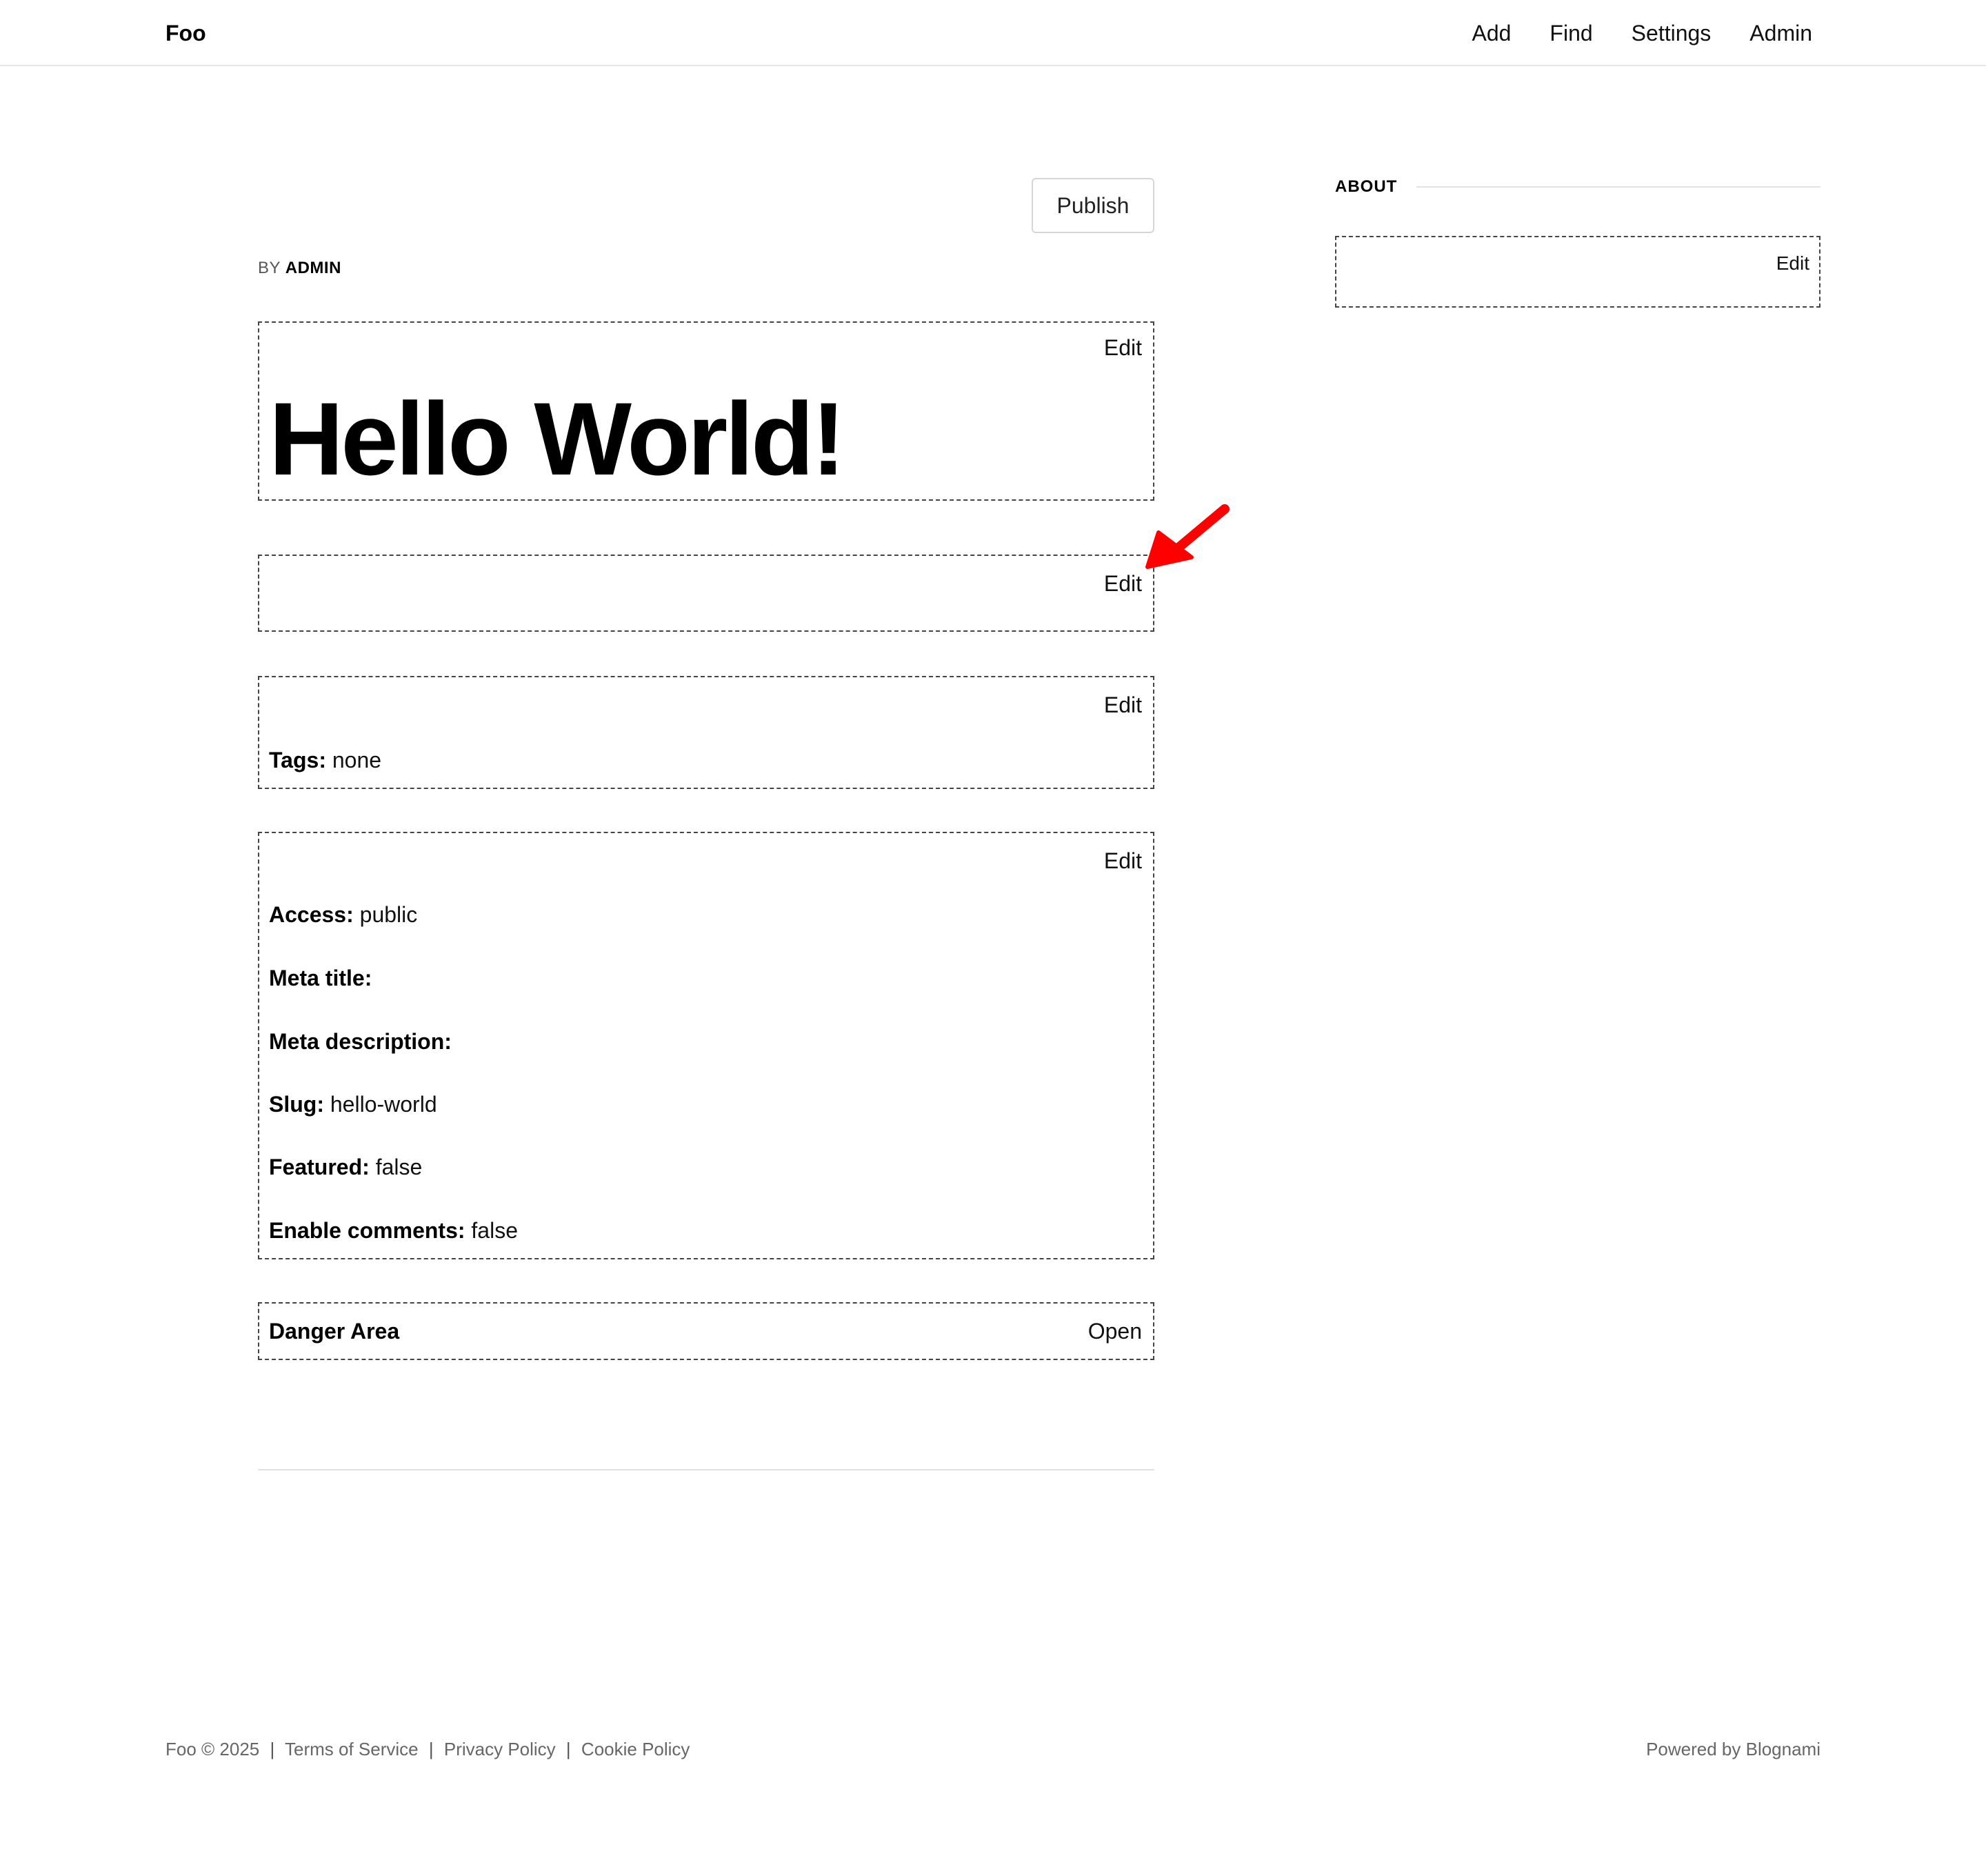  I want to click on meta-edit-link: Edit, so click(1123, 861).